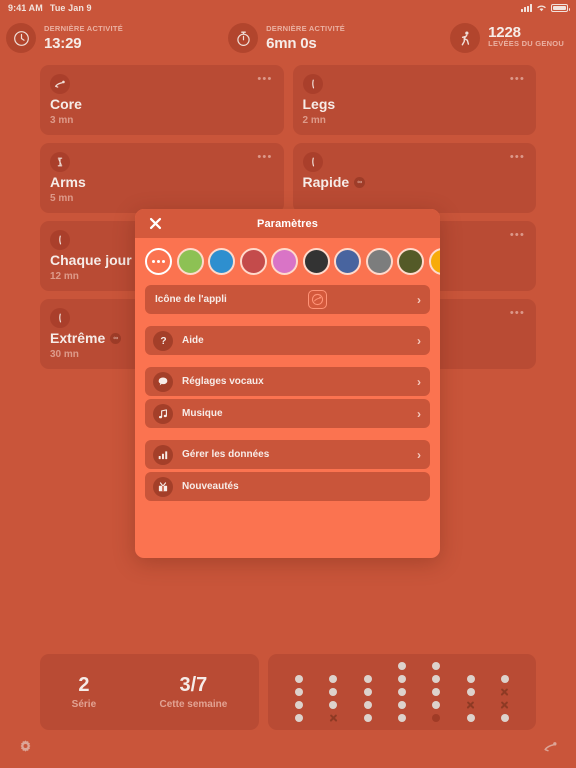  What do you see at coordinates (149, 692) in the screenshot?
I see `streak-panel: 2 Série 3/7 Cette semaine` at bounding box center [149, 692].